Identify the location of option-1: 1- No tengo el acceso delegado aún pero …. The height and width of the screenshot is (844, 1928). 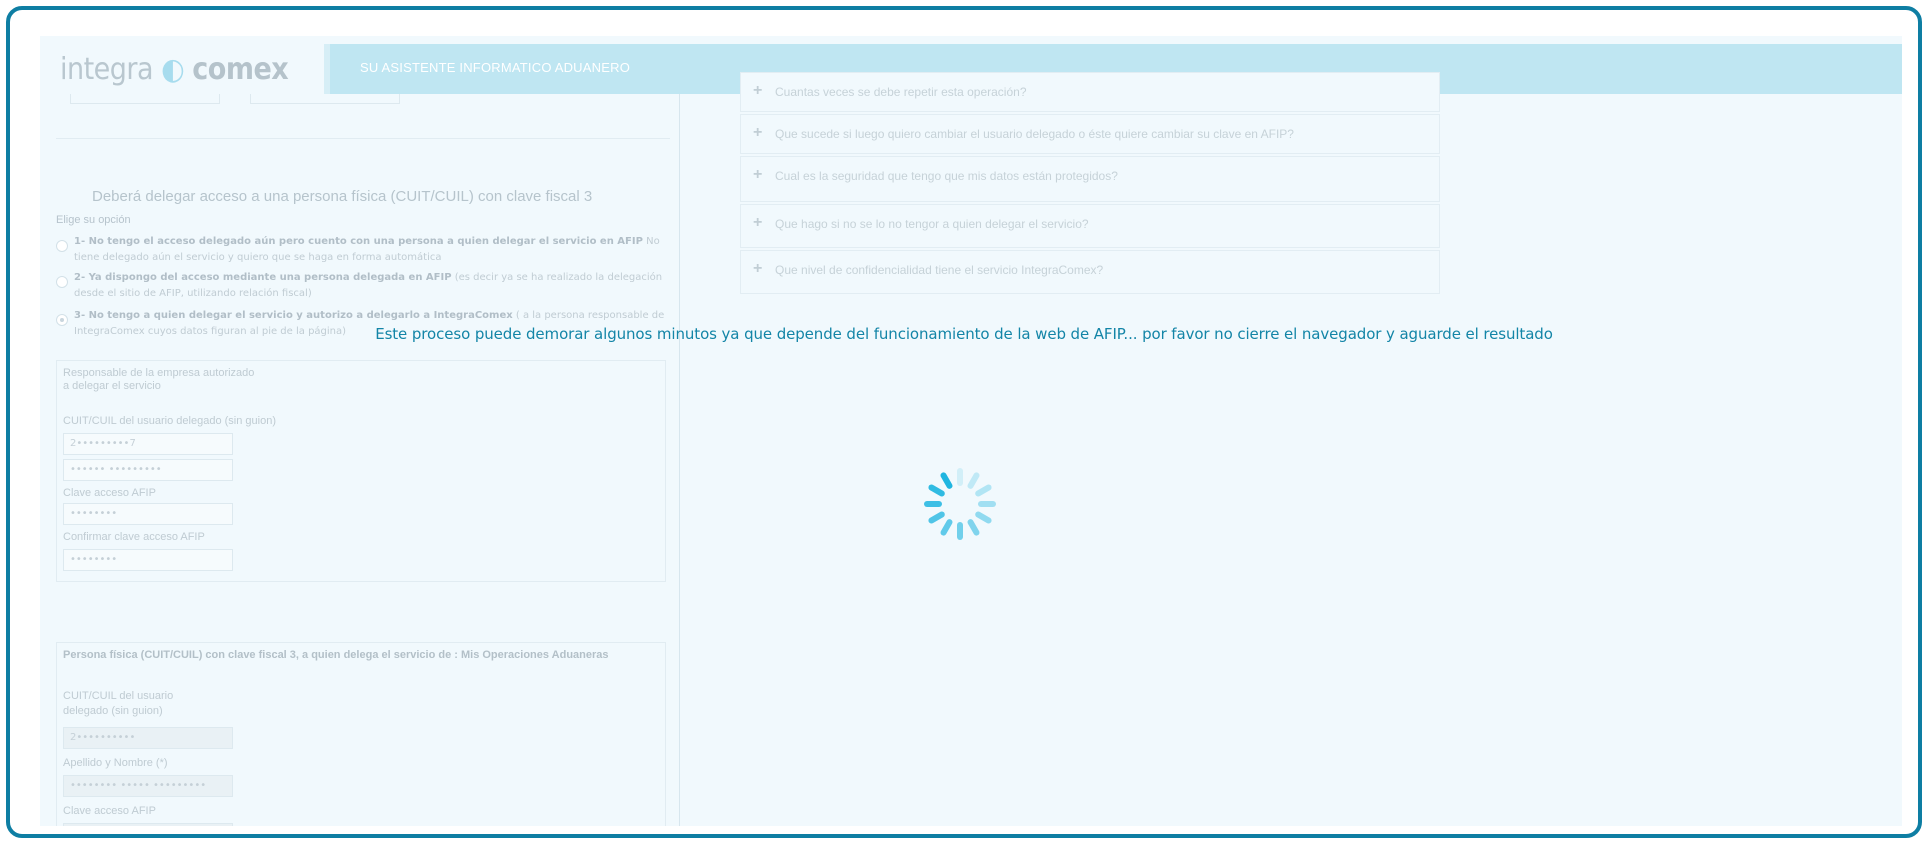
(366, 251).